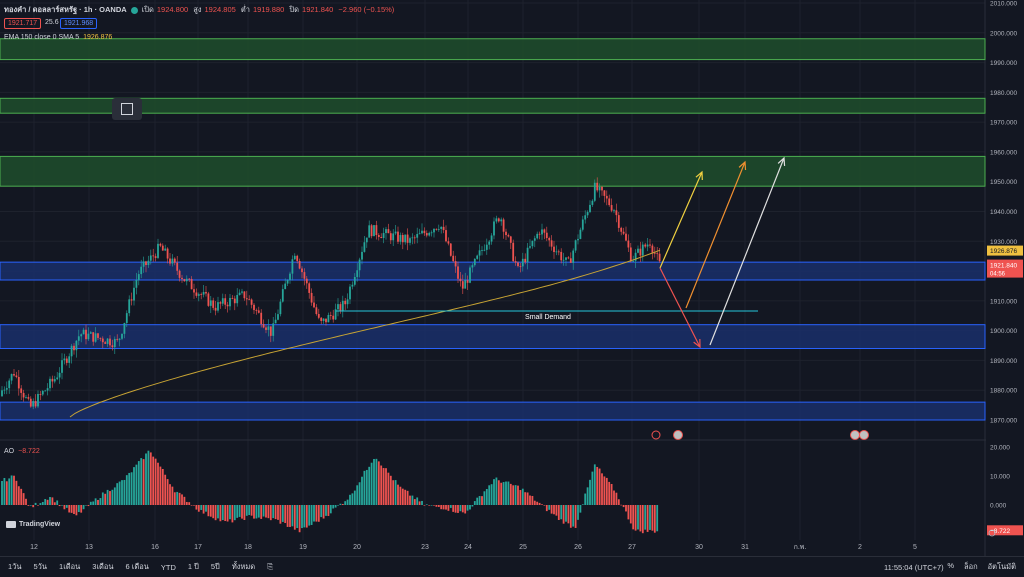 The width and height of the screenshot is (1024, 577). Describe the element at coordinates (1003, 63) in the screenshot. I see `price-tick: 1990.000` at that location.